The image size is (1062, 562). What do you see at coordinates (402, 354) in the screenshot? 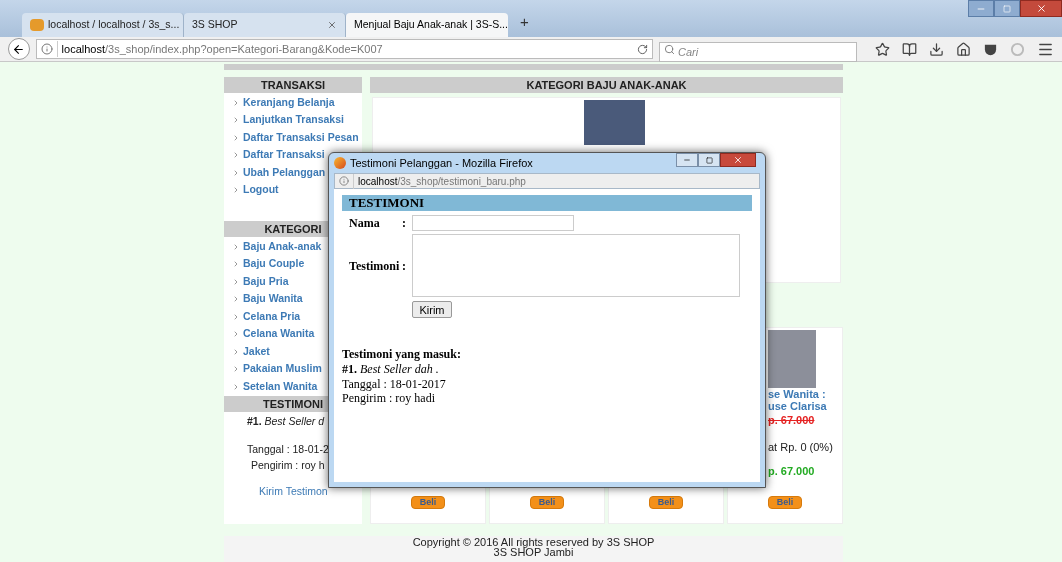
I see `list-title: Testimoni yang masuk:` at bounding box center [402, 354].